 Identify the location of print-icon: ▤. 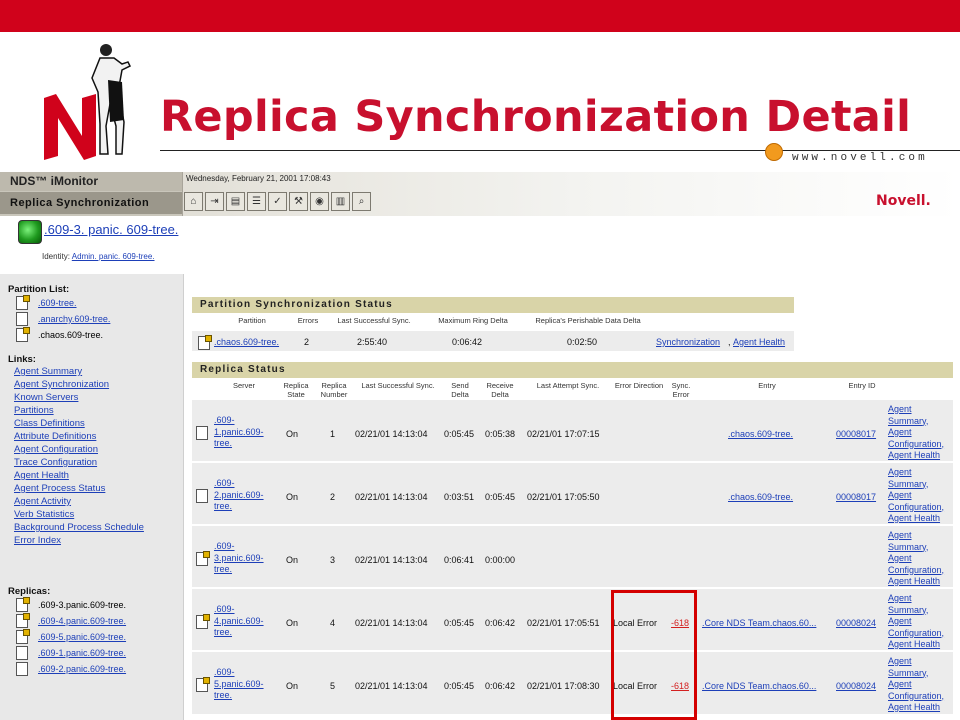
(235, 201).